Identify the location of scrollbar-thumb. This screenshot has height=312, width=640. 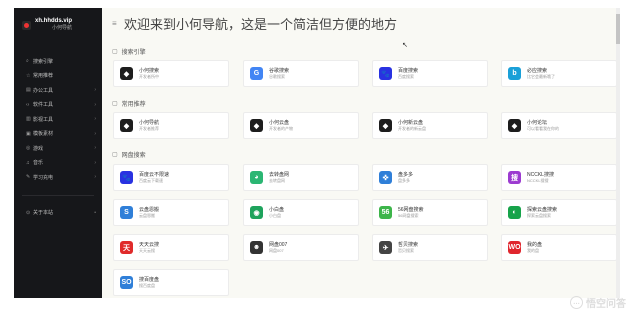
(618, 29).